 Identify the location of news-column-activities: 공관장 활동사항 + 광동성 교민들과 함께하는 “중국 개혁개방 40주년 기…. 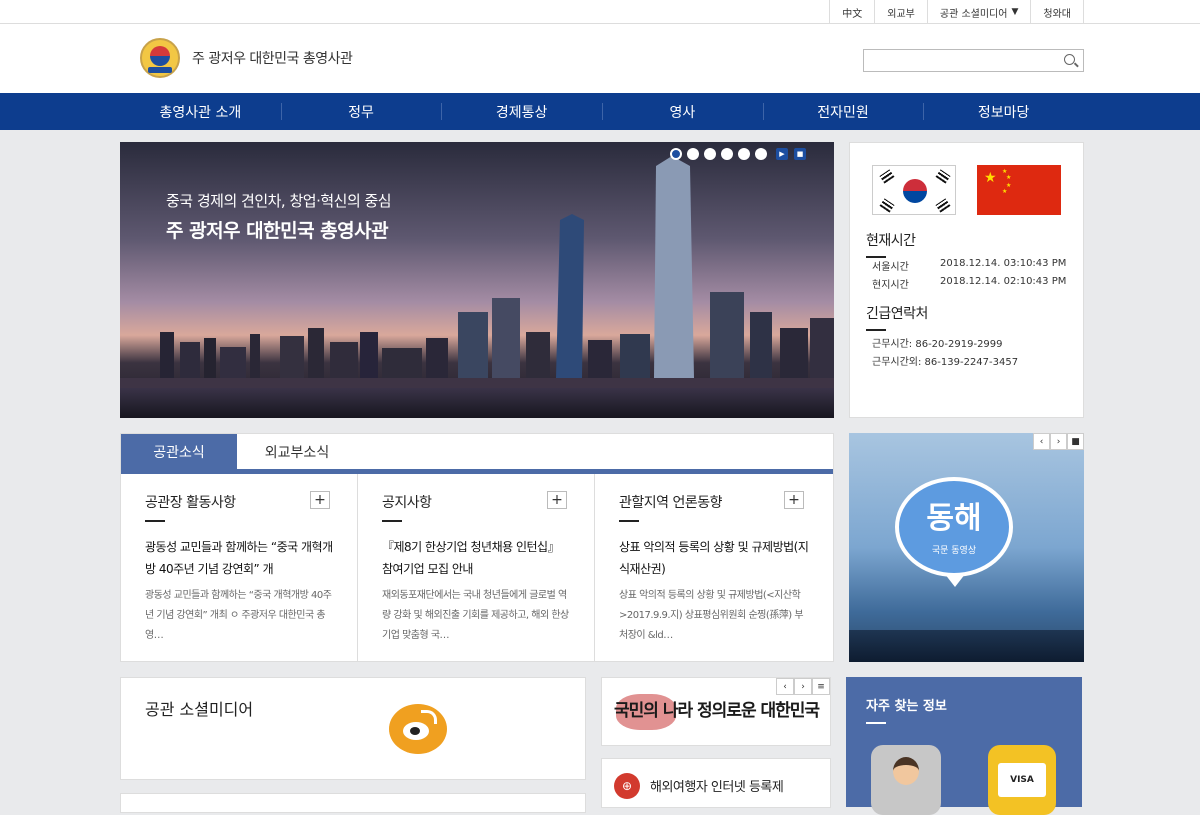
(239, 567).